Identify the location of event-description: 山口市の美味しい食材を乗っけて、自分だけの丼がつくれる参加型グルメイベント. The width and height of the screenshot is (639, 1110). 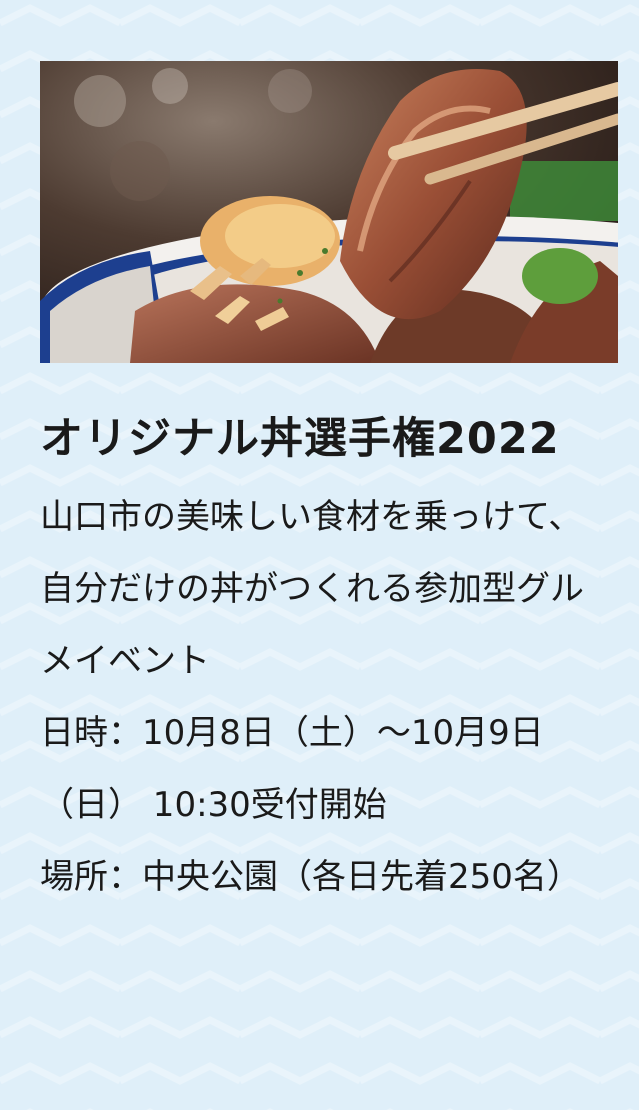
(312, 589).